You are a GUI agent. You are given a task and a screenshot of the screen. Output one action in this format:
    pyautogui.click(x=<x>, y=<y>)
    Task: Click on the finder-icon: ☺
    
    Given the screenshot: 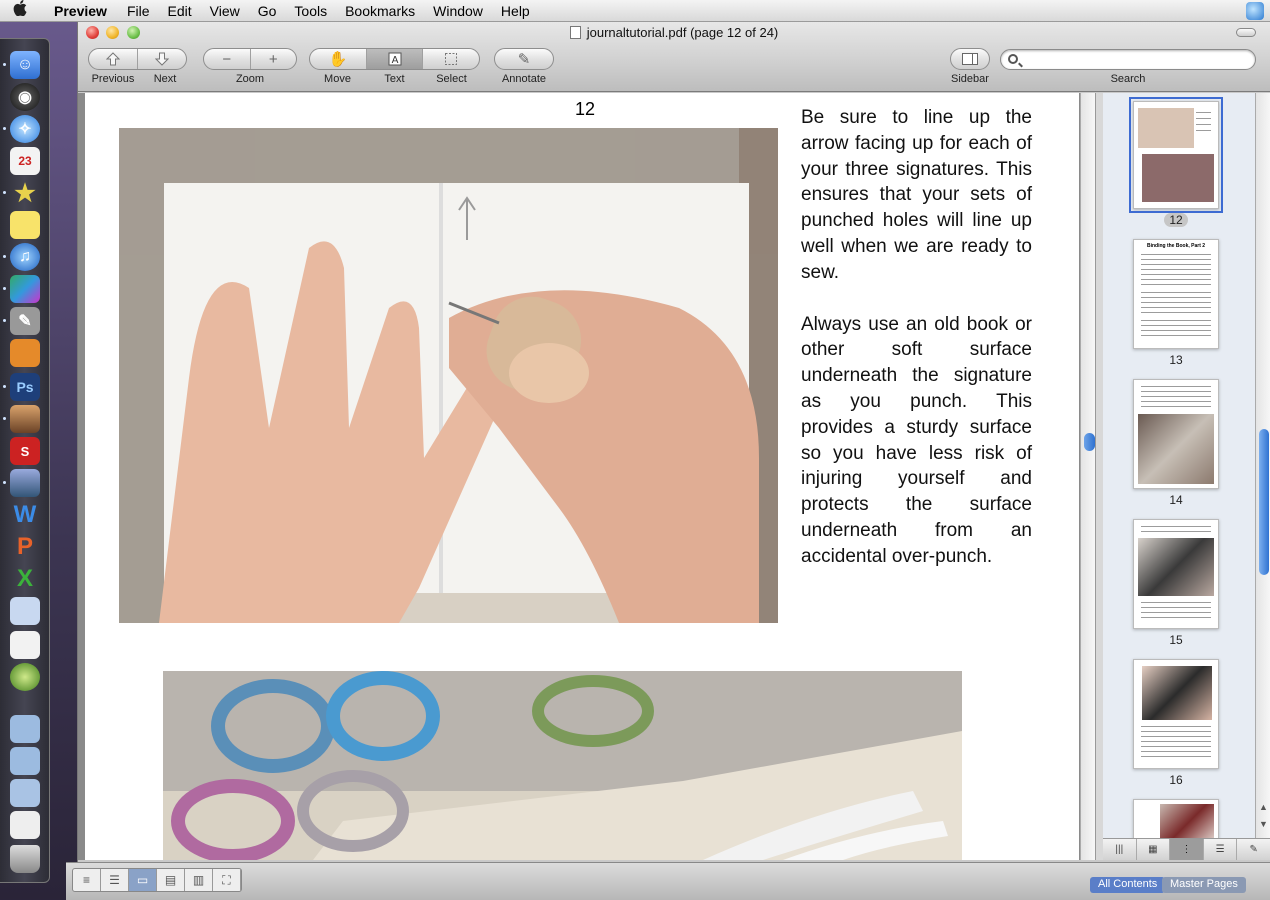 What is the action you would take?
    pyautogui.click(x=25, y=65)
    